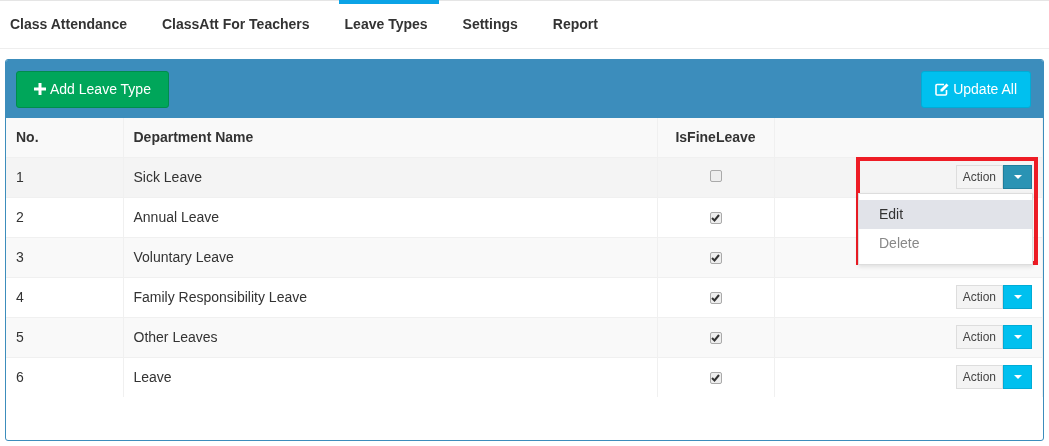  What do you see at coordinates (20, 176) in the screenshot?
I see `table-cell: 1` at bounding box center [20, 176].